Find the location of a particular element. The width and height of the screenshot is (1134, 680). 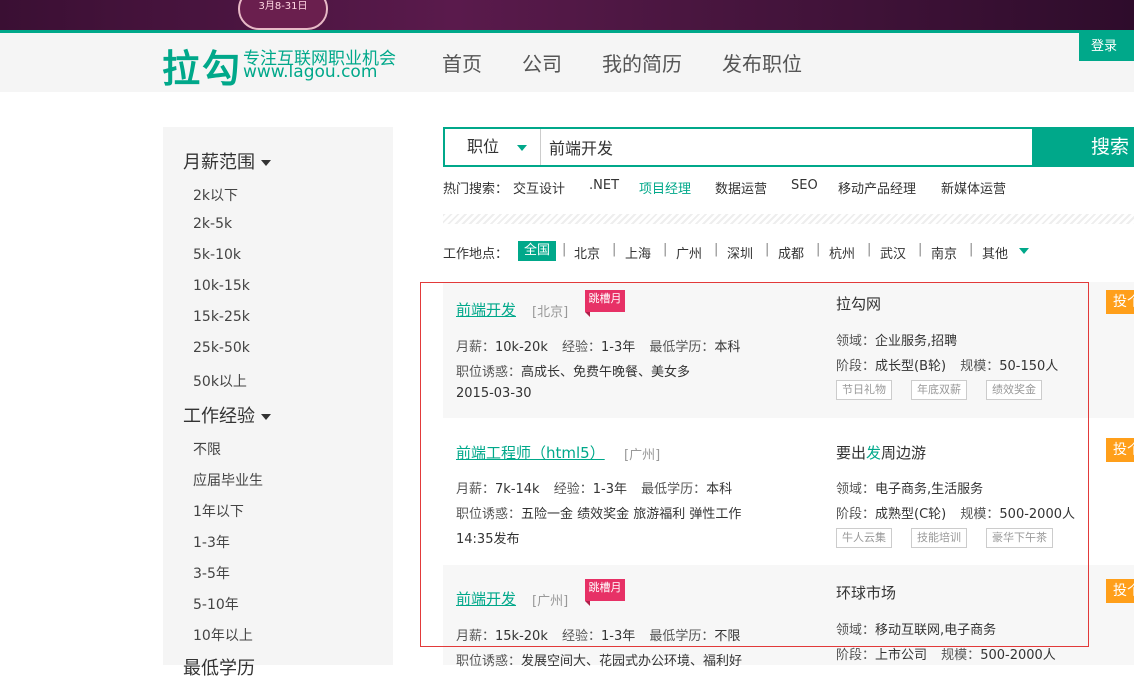

salary-option: 50k以上 is located at coordinates (220, 381).